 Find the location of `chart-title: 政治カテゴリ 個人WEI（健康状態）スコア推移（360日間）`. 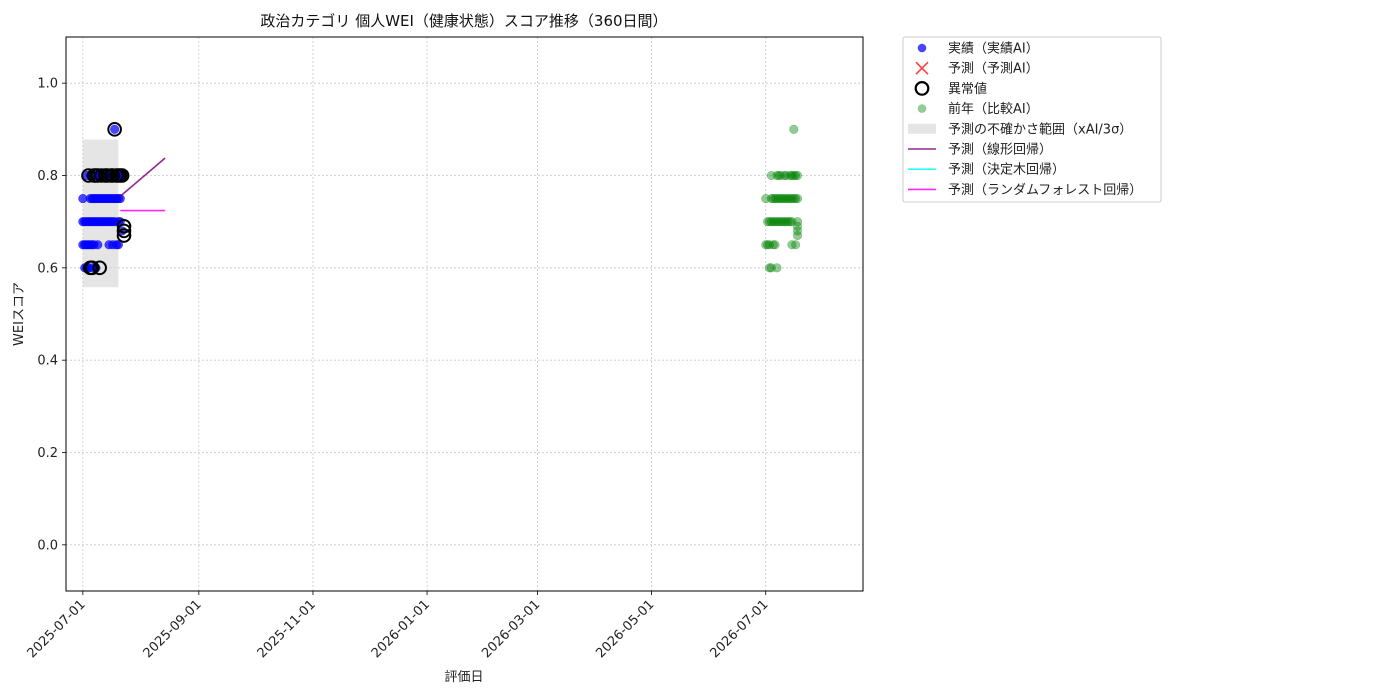

chart-title: 政治カテゴリ 個人WEI（健康状態）スコア推移（360日間） is located at coordinates (463, 21).